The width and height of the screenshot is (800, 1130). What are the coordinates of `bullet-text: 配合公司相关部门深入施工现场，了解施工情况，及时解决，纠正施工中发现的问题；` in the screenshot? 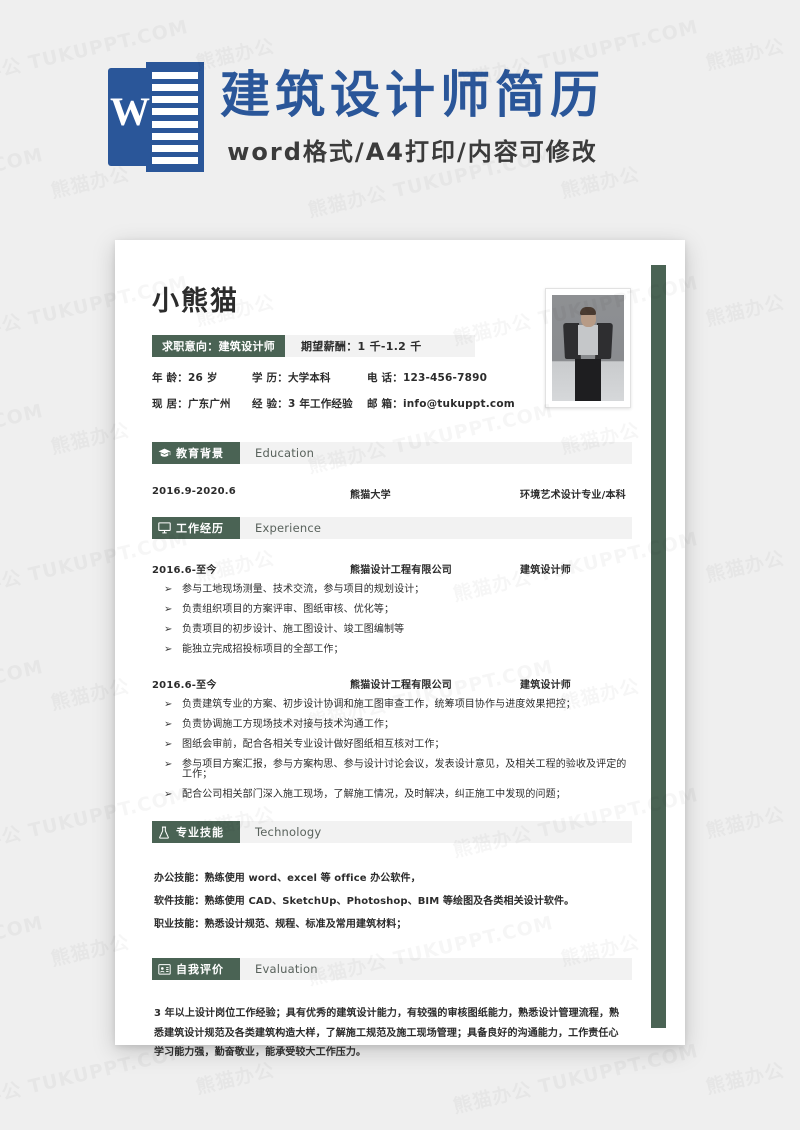 It's located at (374, 794).